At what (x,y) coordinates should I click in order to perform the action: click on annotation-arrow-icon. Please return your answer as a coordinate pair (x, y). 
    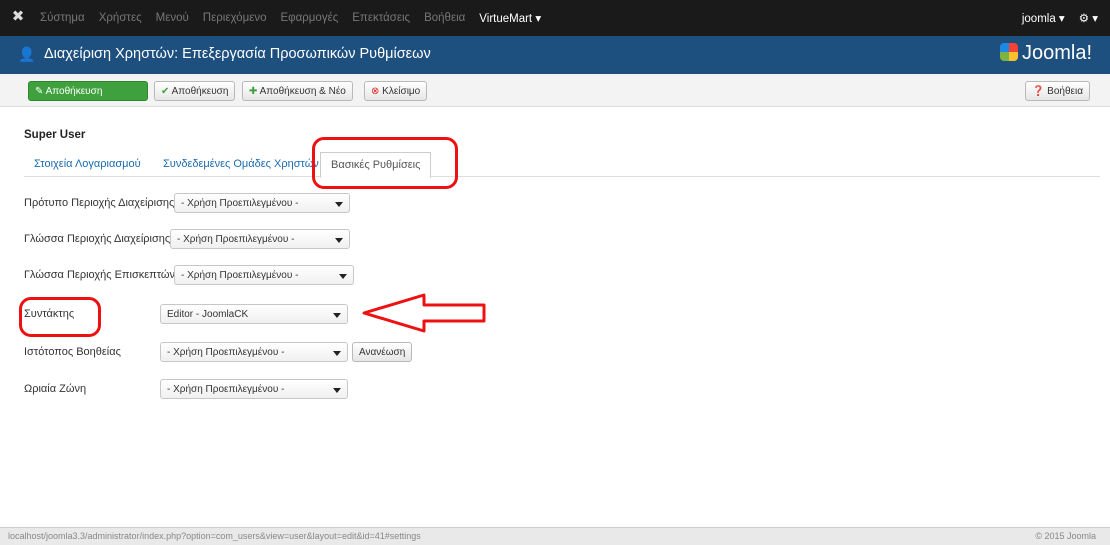
    Looking at the image, I should click on (424, 313).